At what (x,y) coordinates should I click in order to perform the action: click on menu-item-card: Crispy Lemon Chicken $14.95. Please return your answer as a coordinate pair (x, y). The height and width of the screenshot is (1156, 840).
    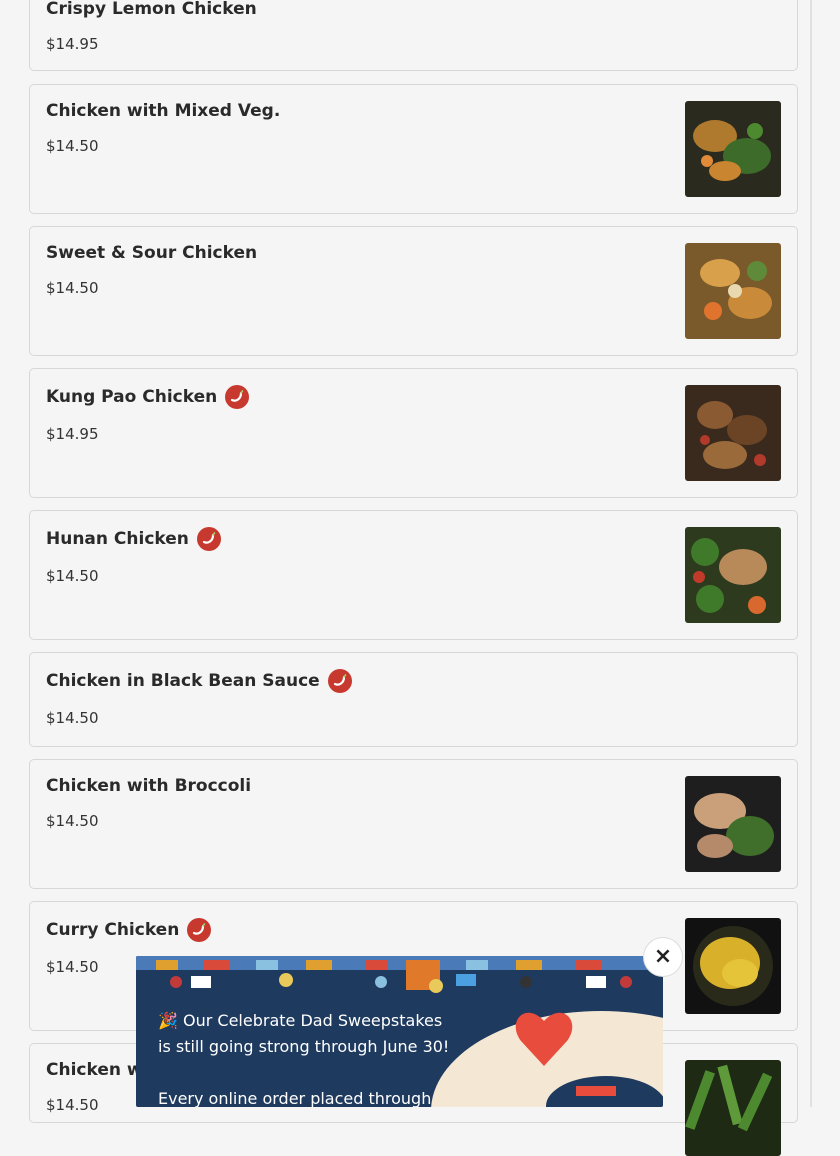
    Looking at the image, I should click on (413, 35).